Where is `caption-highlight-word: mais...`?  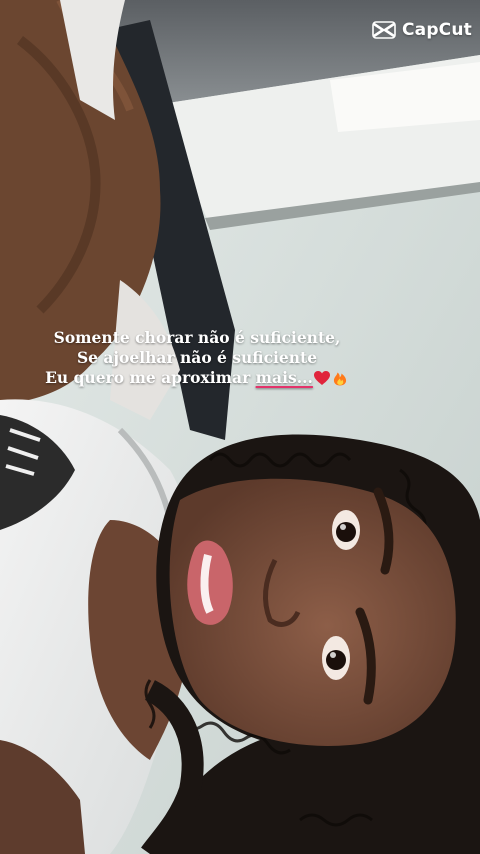
caption-highlight-word: mais... is located at coordinates (284, 377).